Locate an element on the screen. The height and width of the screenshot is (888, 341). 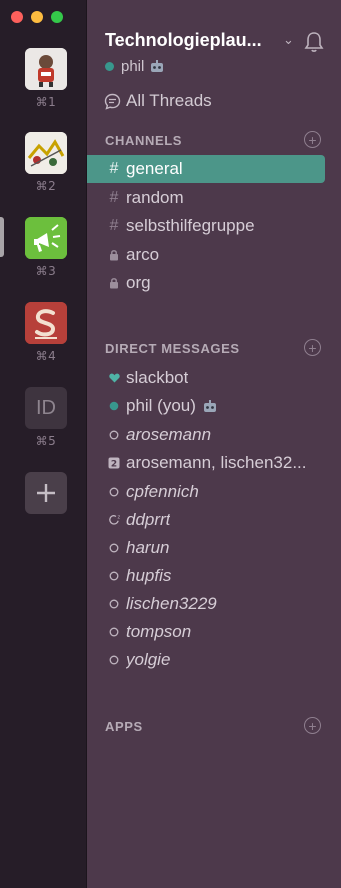
threads-icon is located at coordinates (112, 101).